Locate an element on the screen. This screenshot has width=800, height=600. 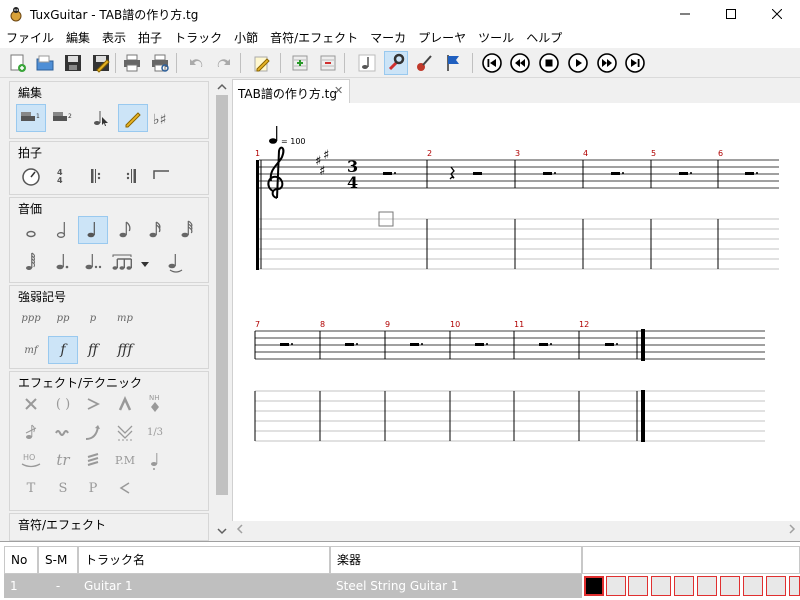
hammer-on-button: HO is located at coordinates (31, 460).